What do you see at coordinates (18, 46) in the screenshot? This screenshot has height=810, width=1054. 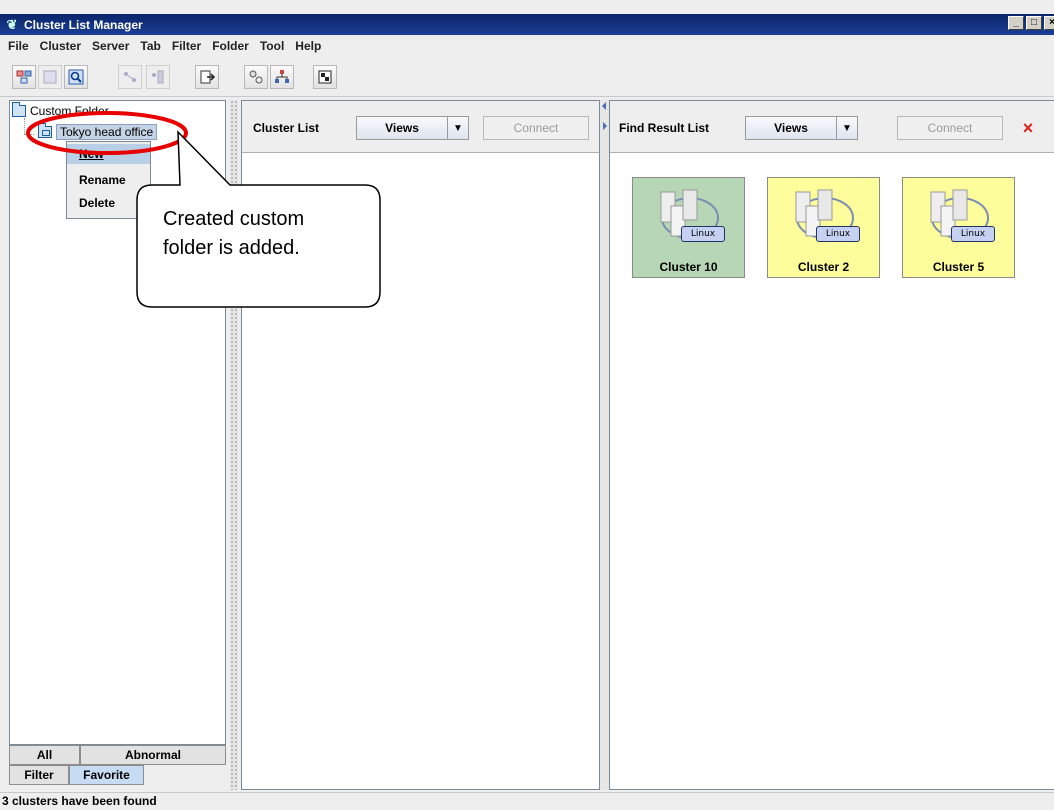 I see `menu-file: File` at bounding box center [18, 46].